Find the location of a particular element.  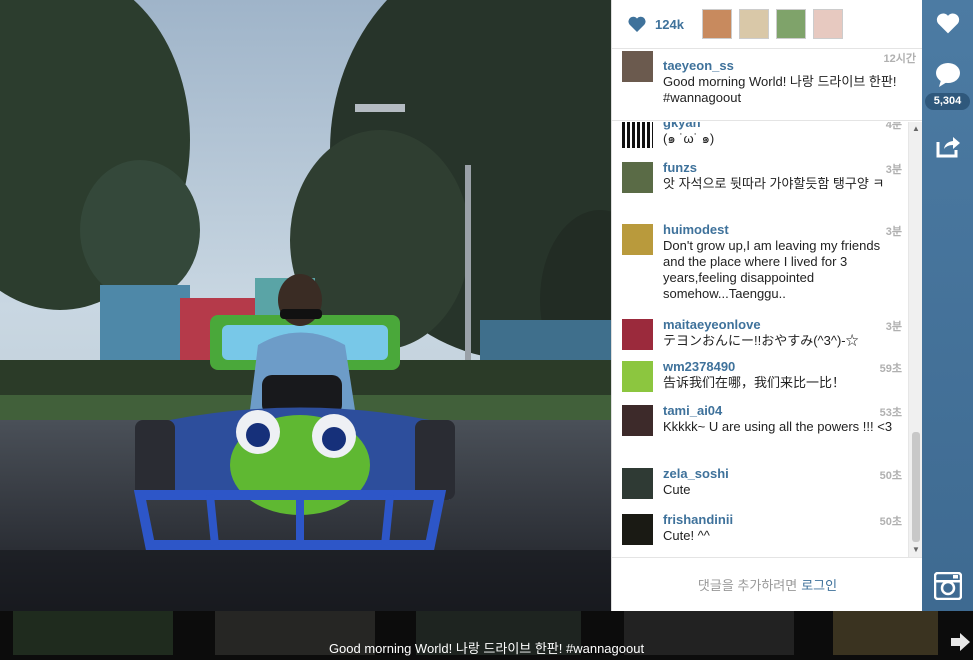

scroll-up-icon: ▲ is located at coordinates (916, 129).